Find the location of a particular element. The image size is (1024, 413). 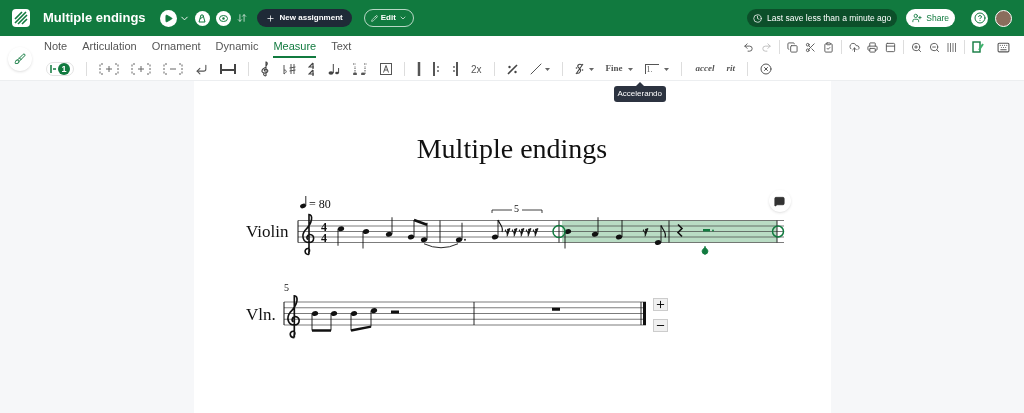

pencil-icon is located at coordinates (374, 18).